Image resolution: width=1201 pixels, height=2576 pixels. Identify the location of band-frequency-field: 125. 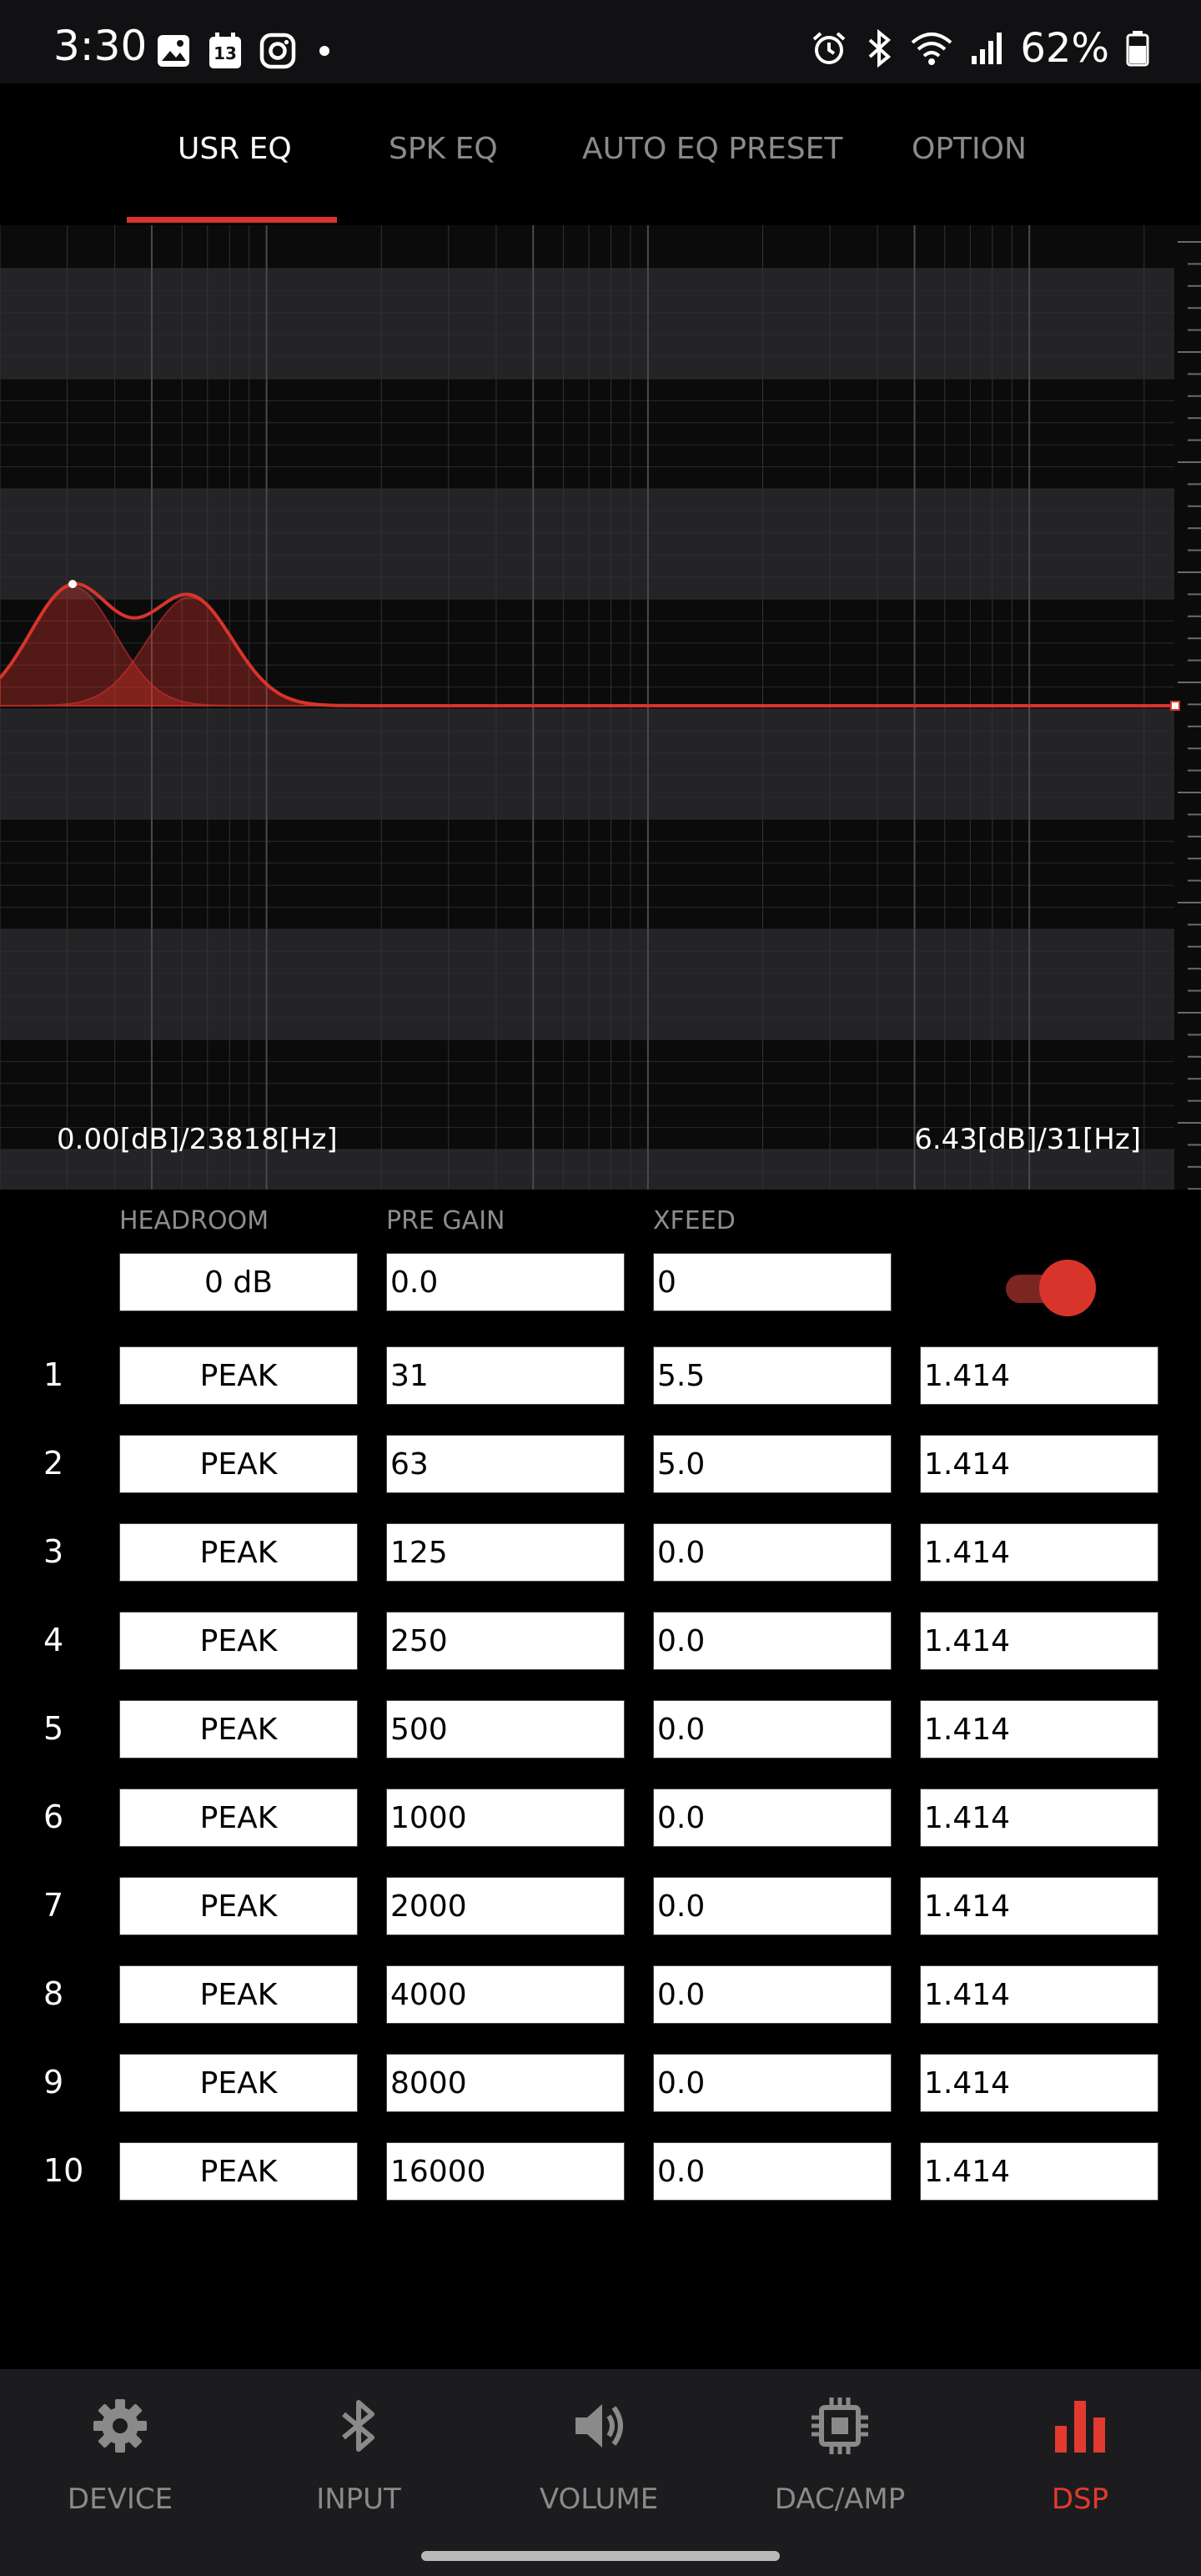
(506, 1552).